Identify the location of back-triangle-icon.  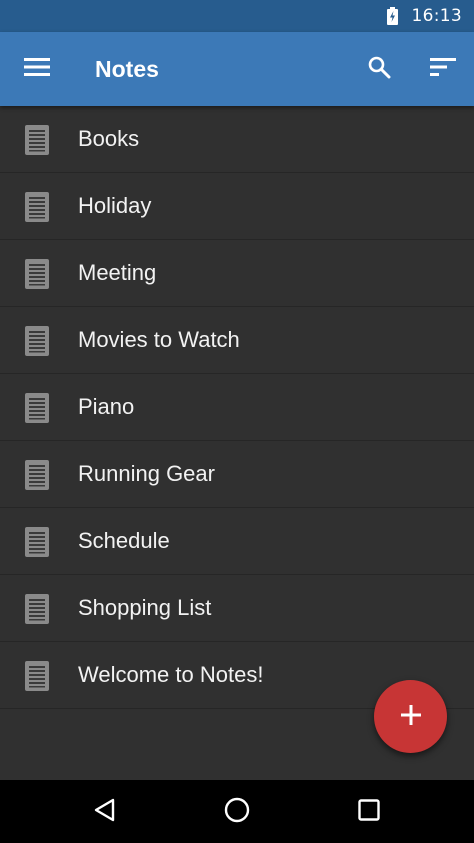
(105, 812).